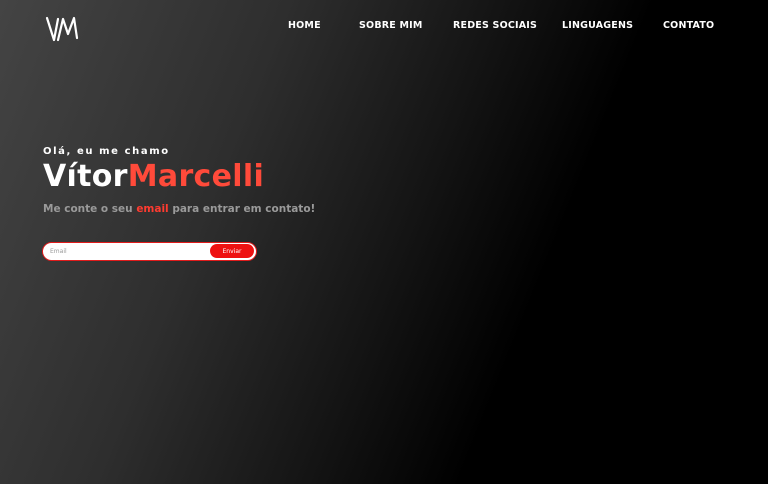 This screenshot has height=484, width=768. I want to click on hero-first-name: Vítor, so click(85, 176).